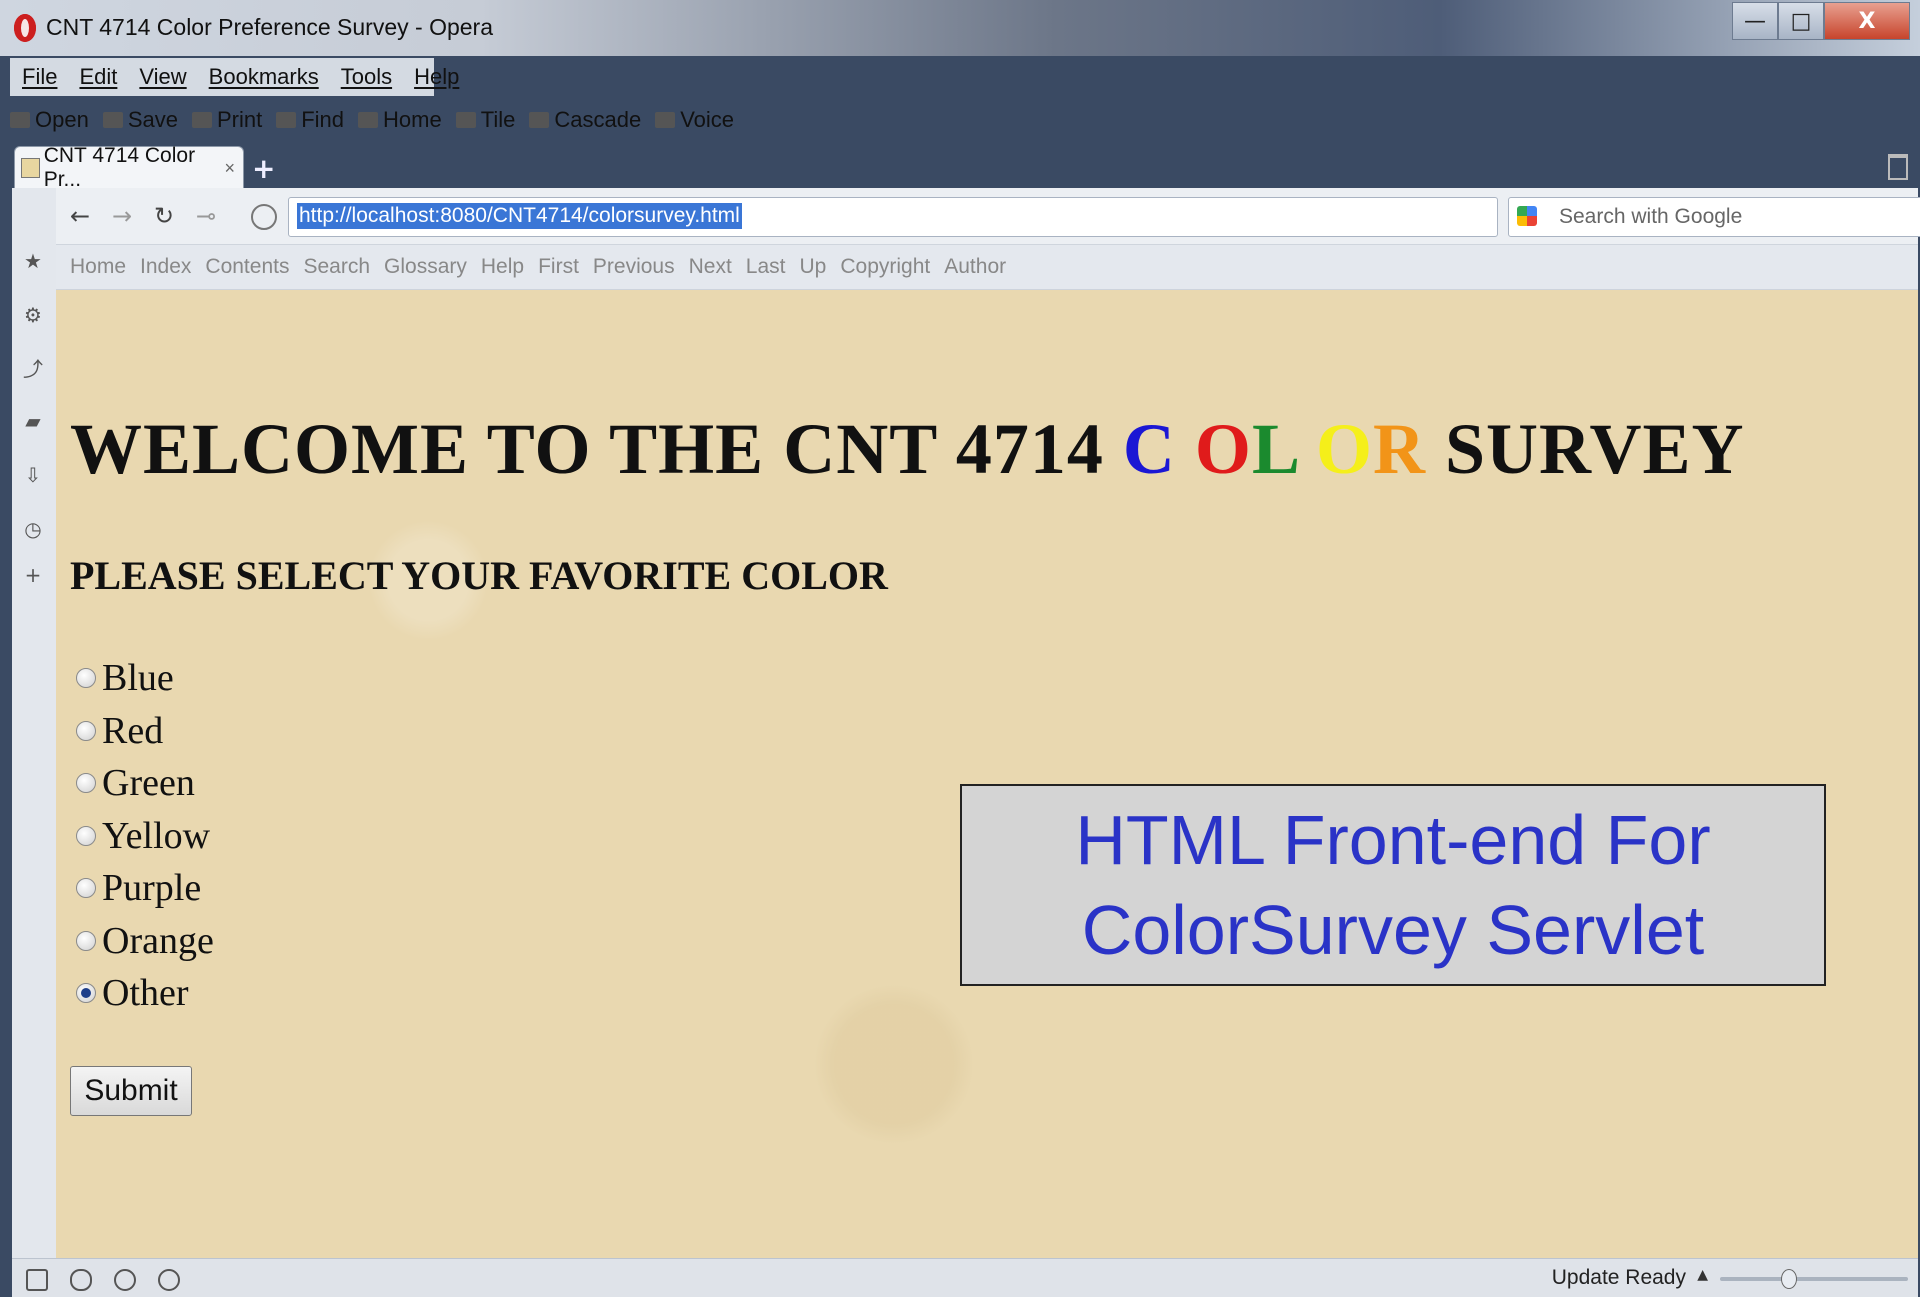 Image resolution: width=1920 pixels, height=1297 pixels. Describe the element at coordinates (125, 1280) in the screenshot. I see `network-icon` at that location.